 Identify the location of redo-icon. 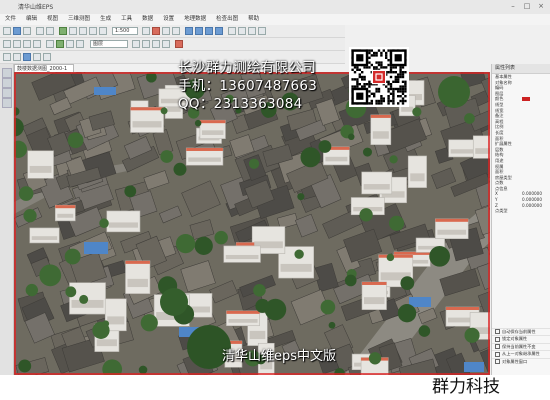
(50, 31).